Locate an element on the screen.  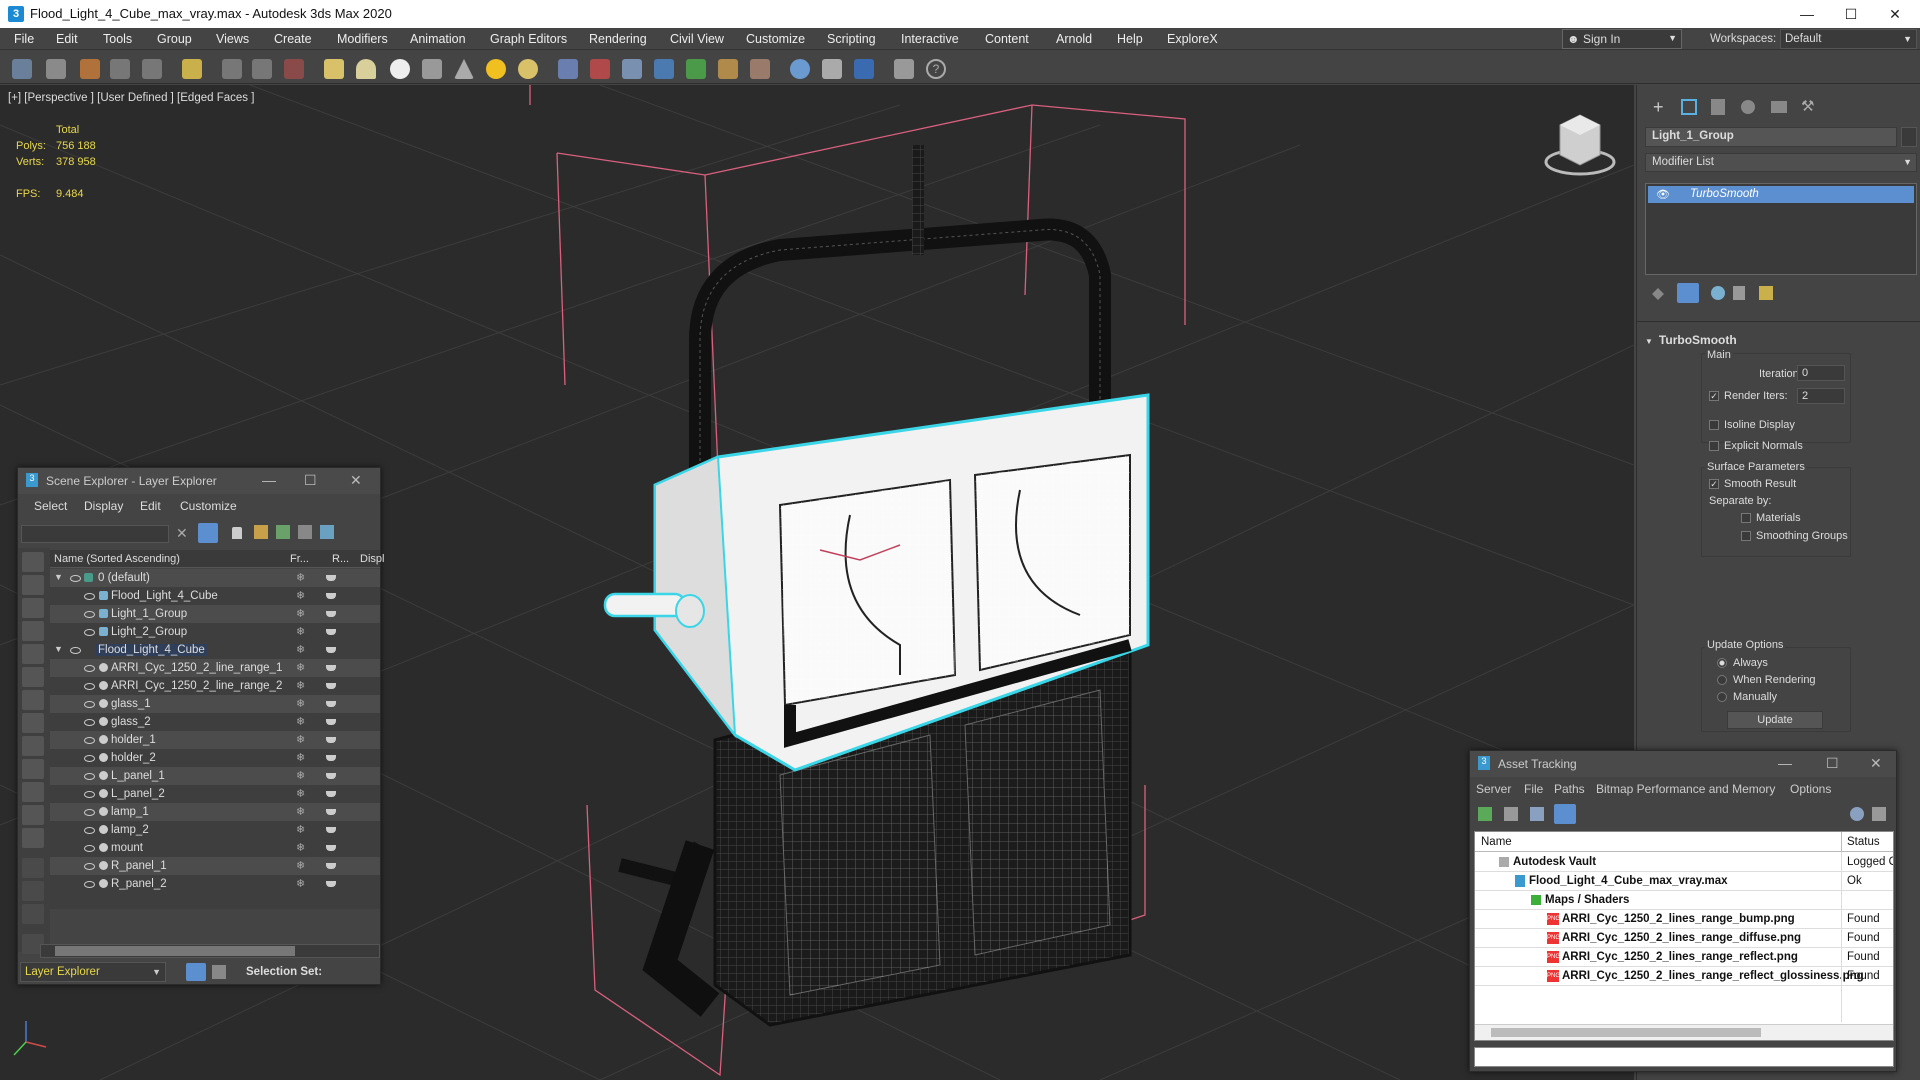
menu-tools: Tools is located at coordinates (117, 39).